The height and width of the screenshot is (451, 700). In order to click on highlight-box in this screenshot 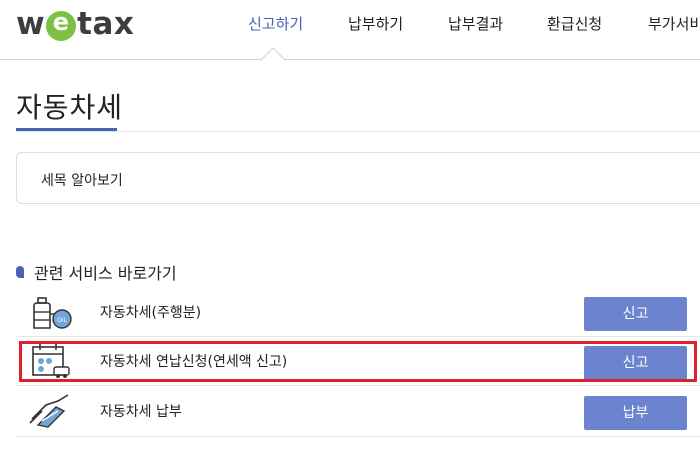, I will do `click(358, 361)`.